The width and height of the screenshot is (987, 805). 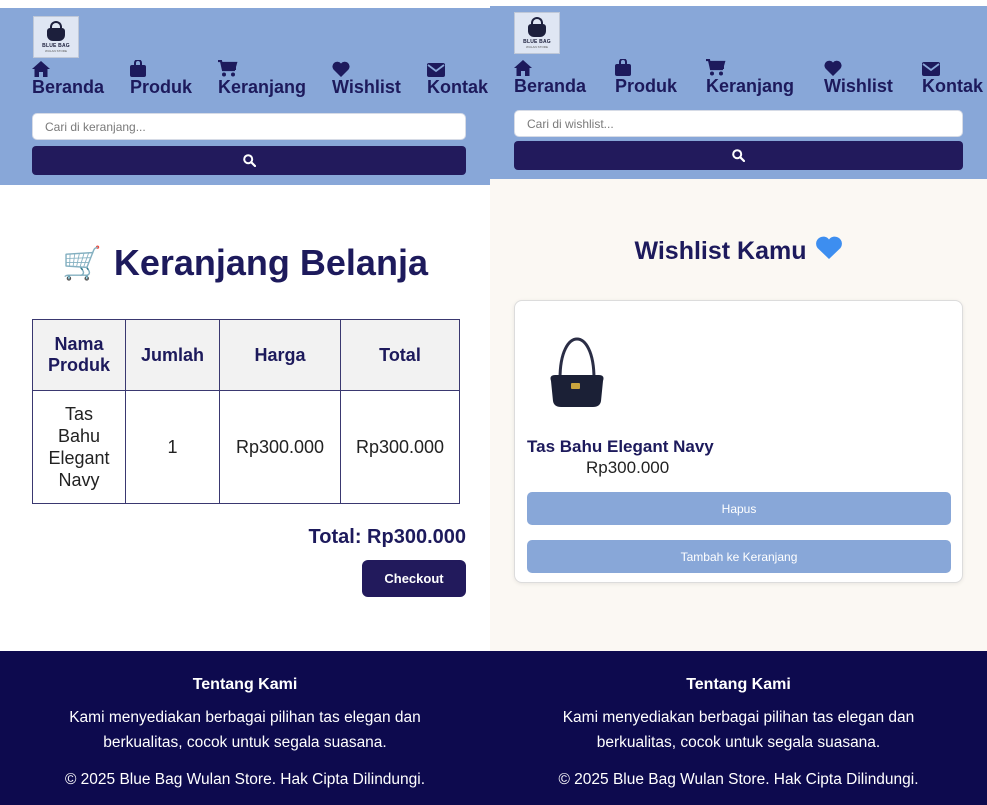 What do you see at coordinates (270, 262) in the screenshot?
I see `cart-title-text: Keranjang Belanja` at bounding box center [270, 262].